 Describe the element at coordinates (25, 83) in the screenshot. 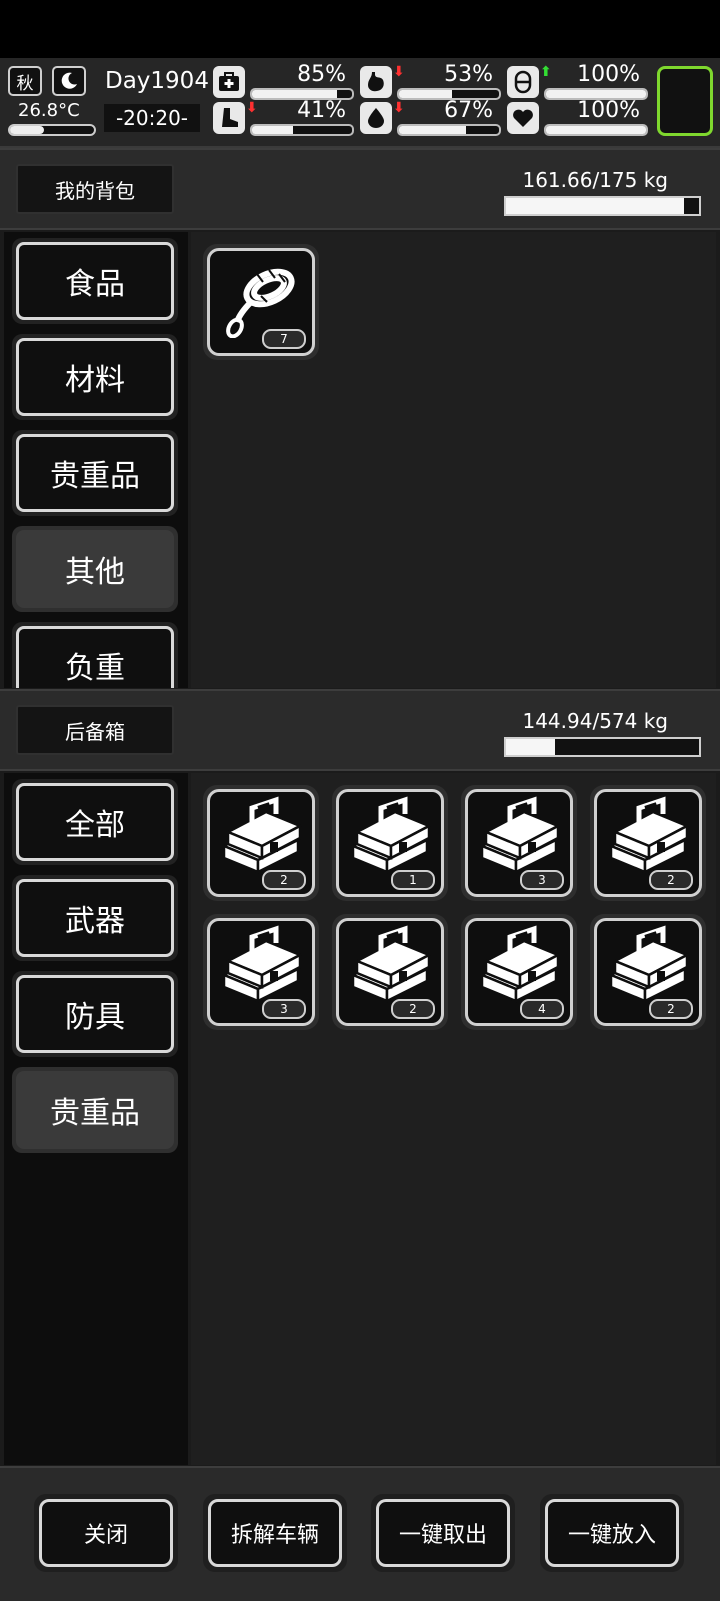

I see `season-label: 秋` at that location.